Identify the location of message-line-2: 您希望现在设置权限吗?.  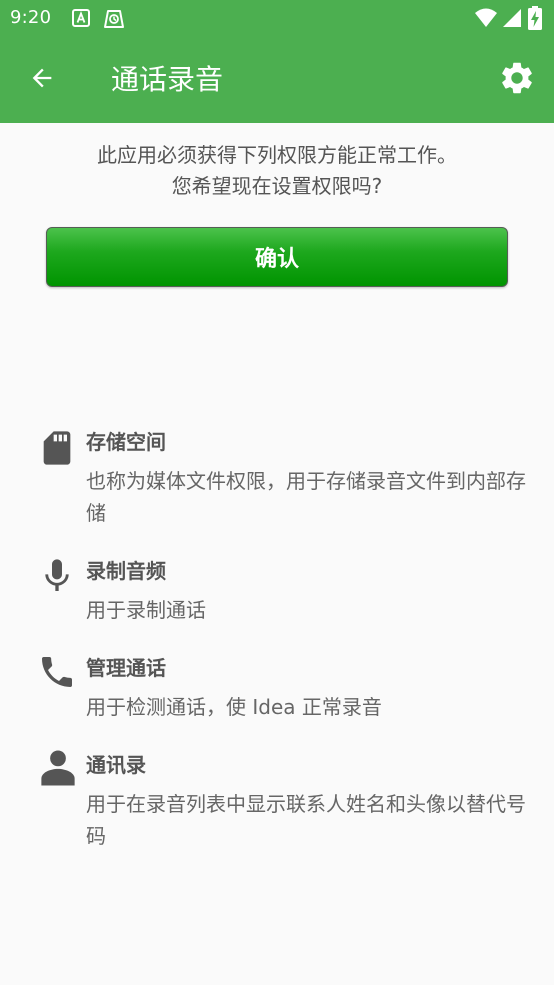
(277, 186).